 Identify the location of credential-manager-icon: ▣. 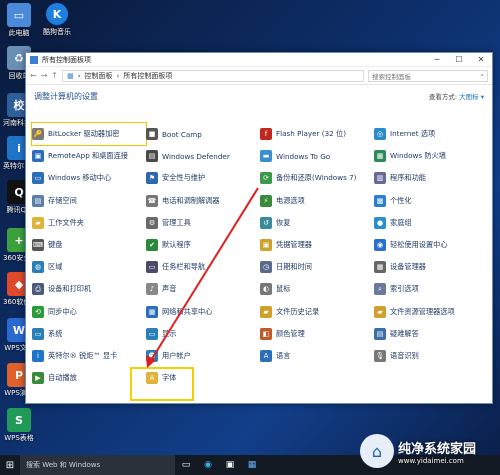
(266, 245).